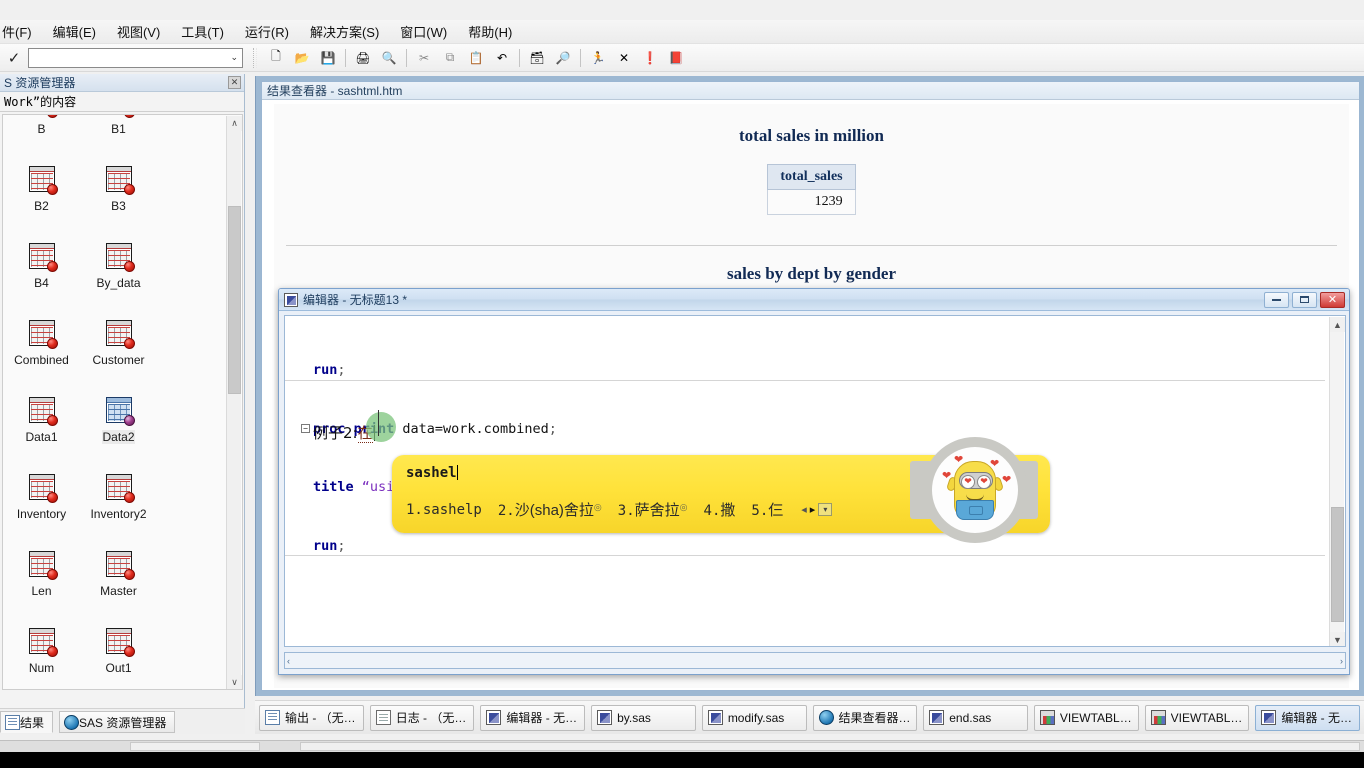  I want to click on tab-results: 结果, so click(27, 722).